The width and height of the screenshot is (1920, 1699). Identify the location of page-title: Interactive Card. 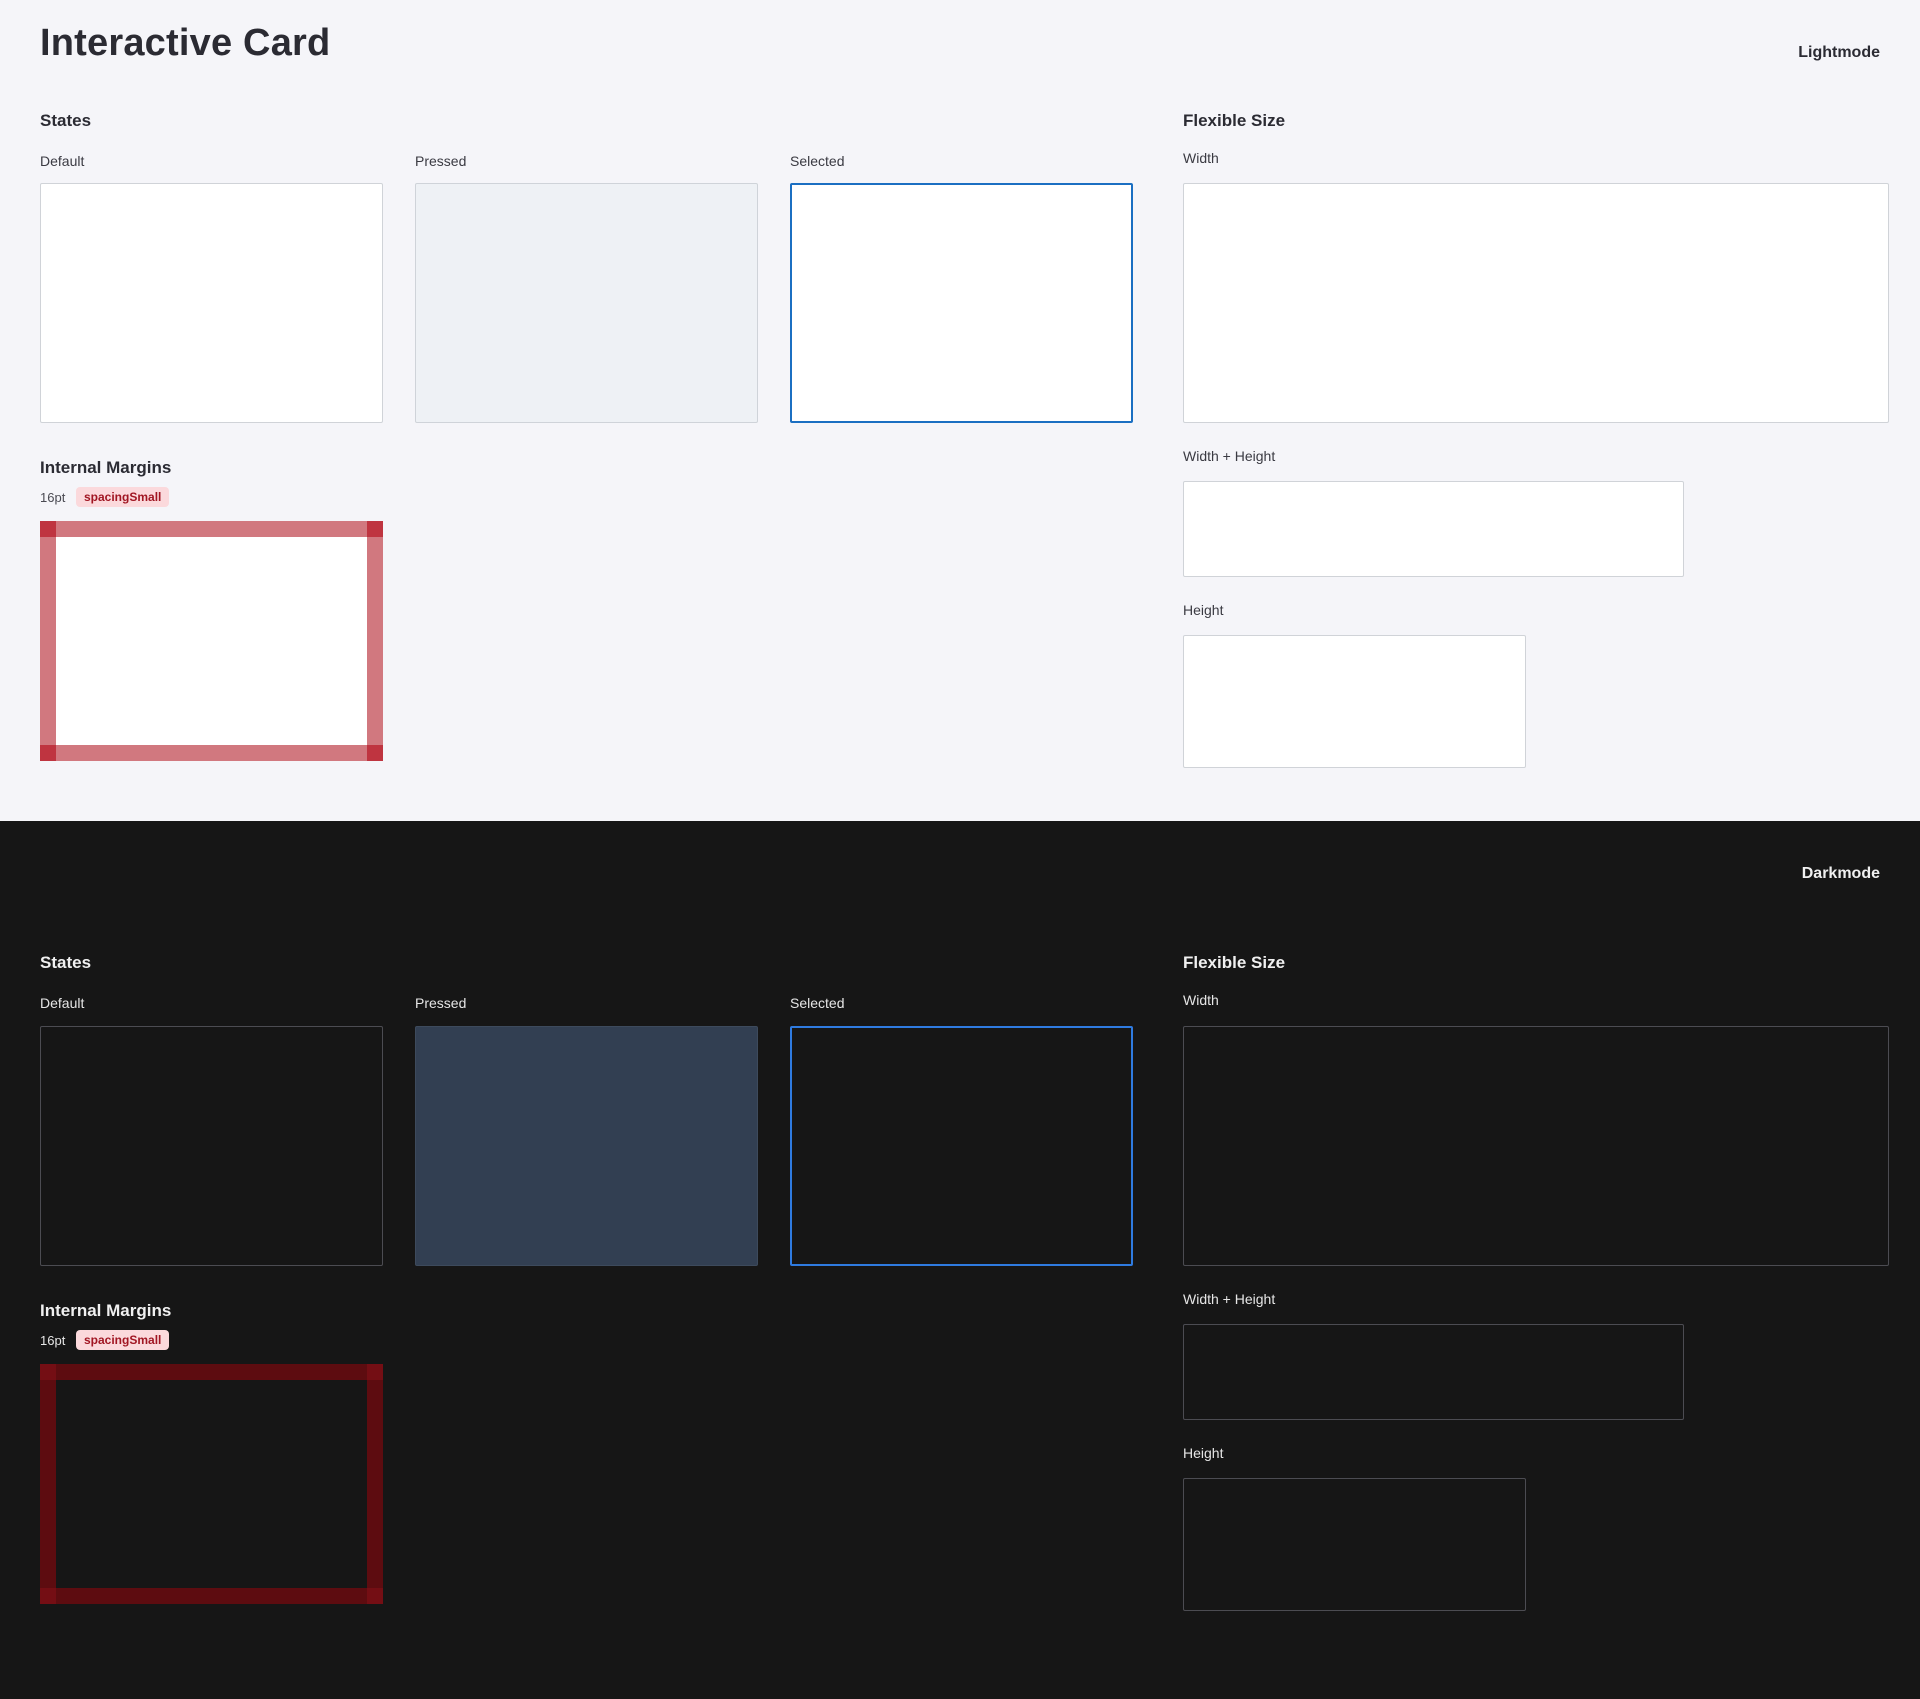
(185, 43).